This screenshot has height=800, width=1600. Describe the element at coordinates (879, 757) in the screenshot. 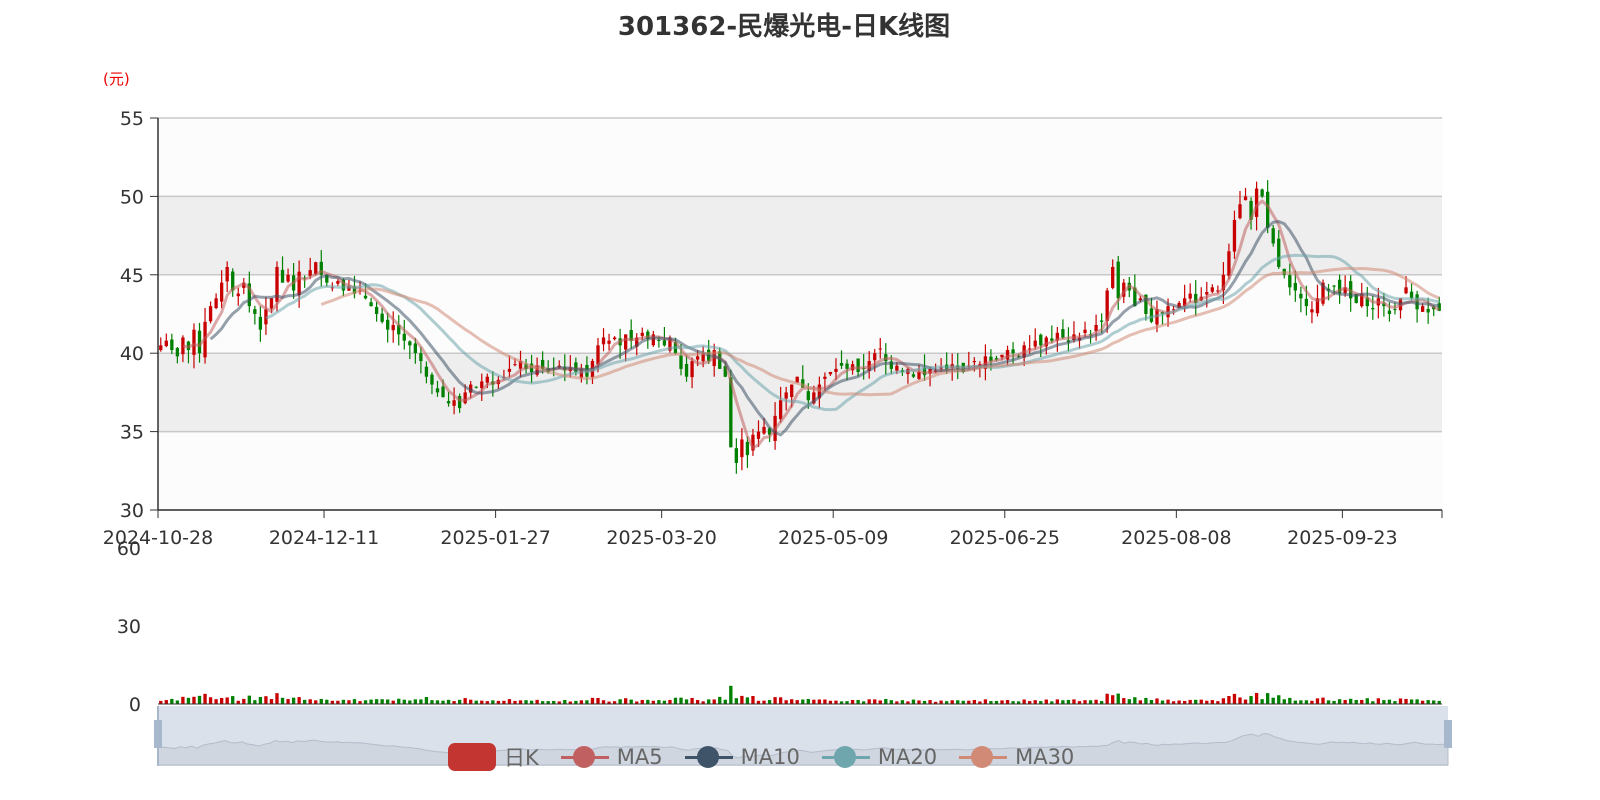

I see `legend-item-ma20: MA20` at that location.